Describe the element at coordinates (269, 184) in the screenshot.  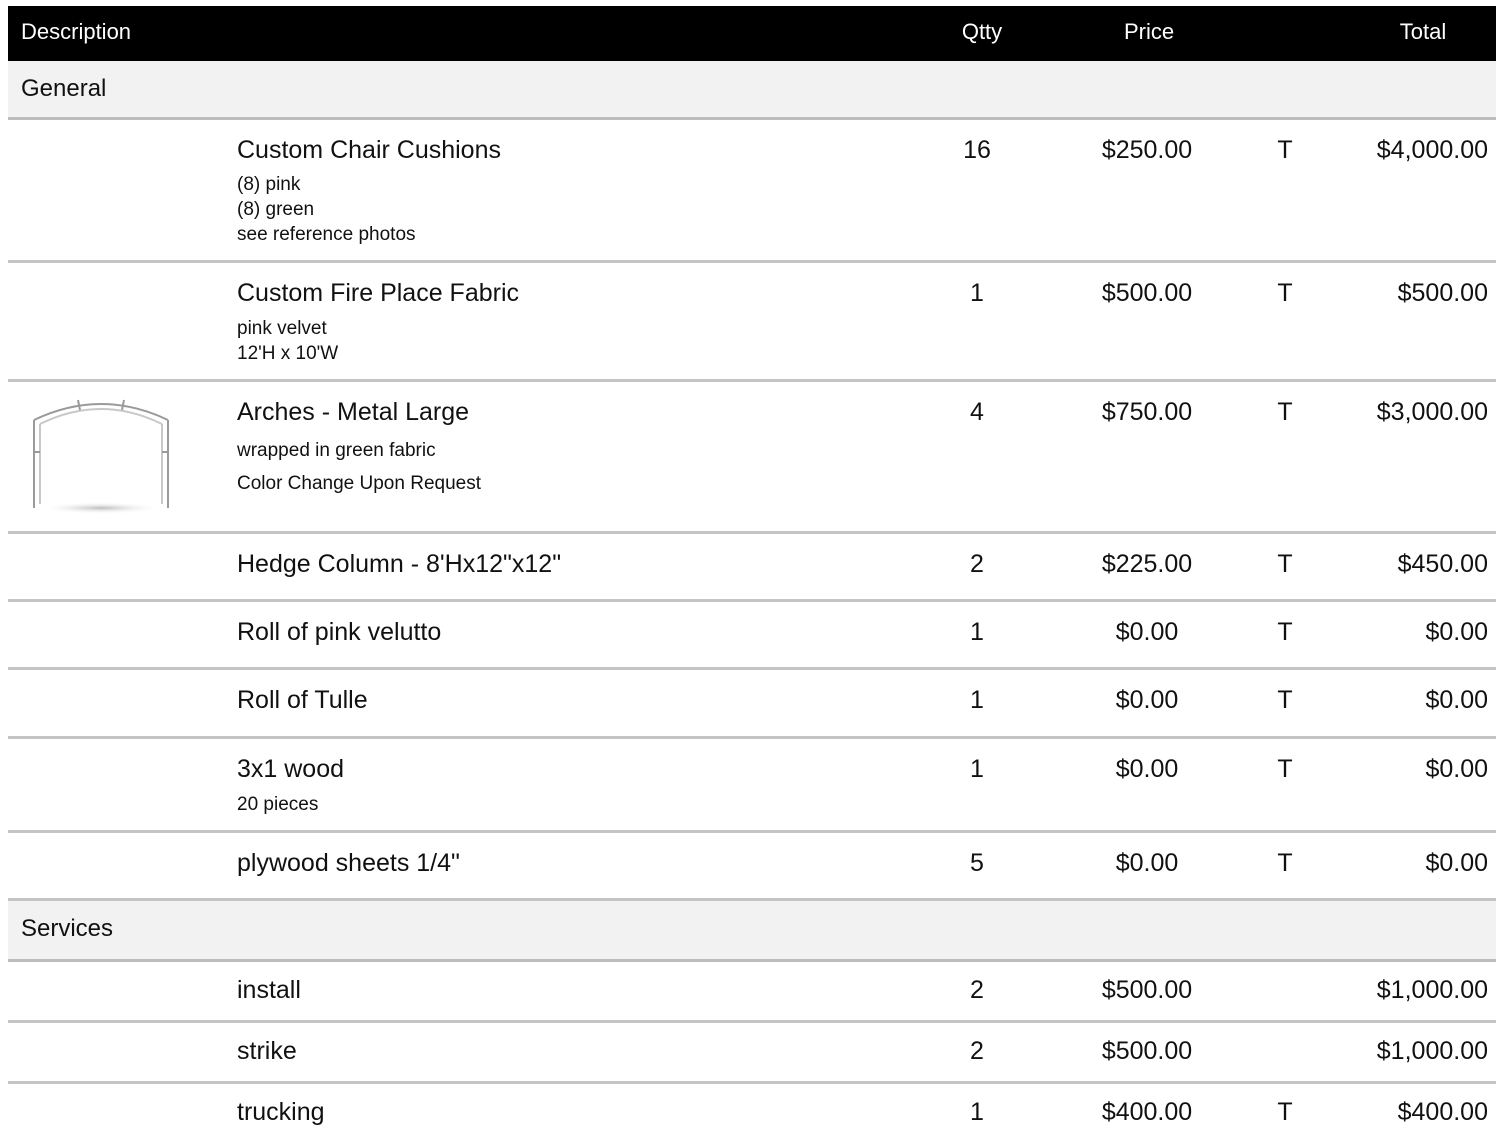
I see `item-note: (8) pink` at that location.